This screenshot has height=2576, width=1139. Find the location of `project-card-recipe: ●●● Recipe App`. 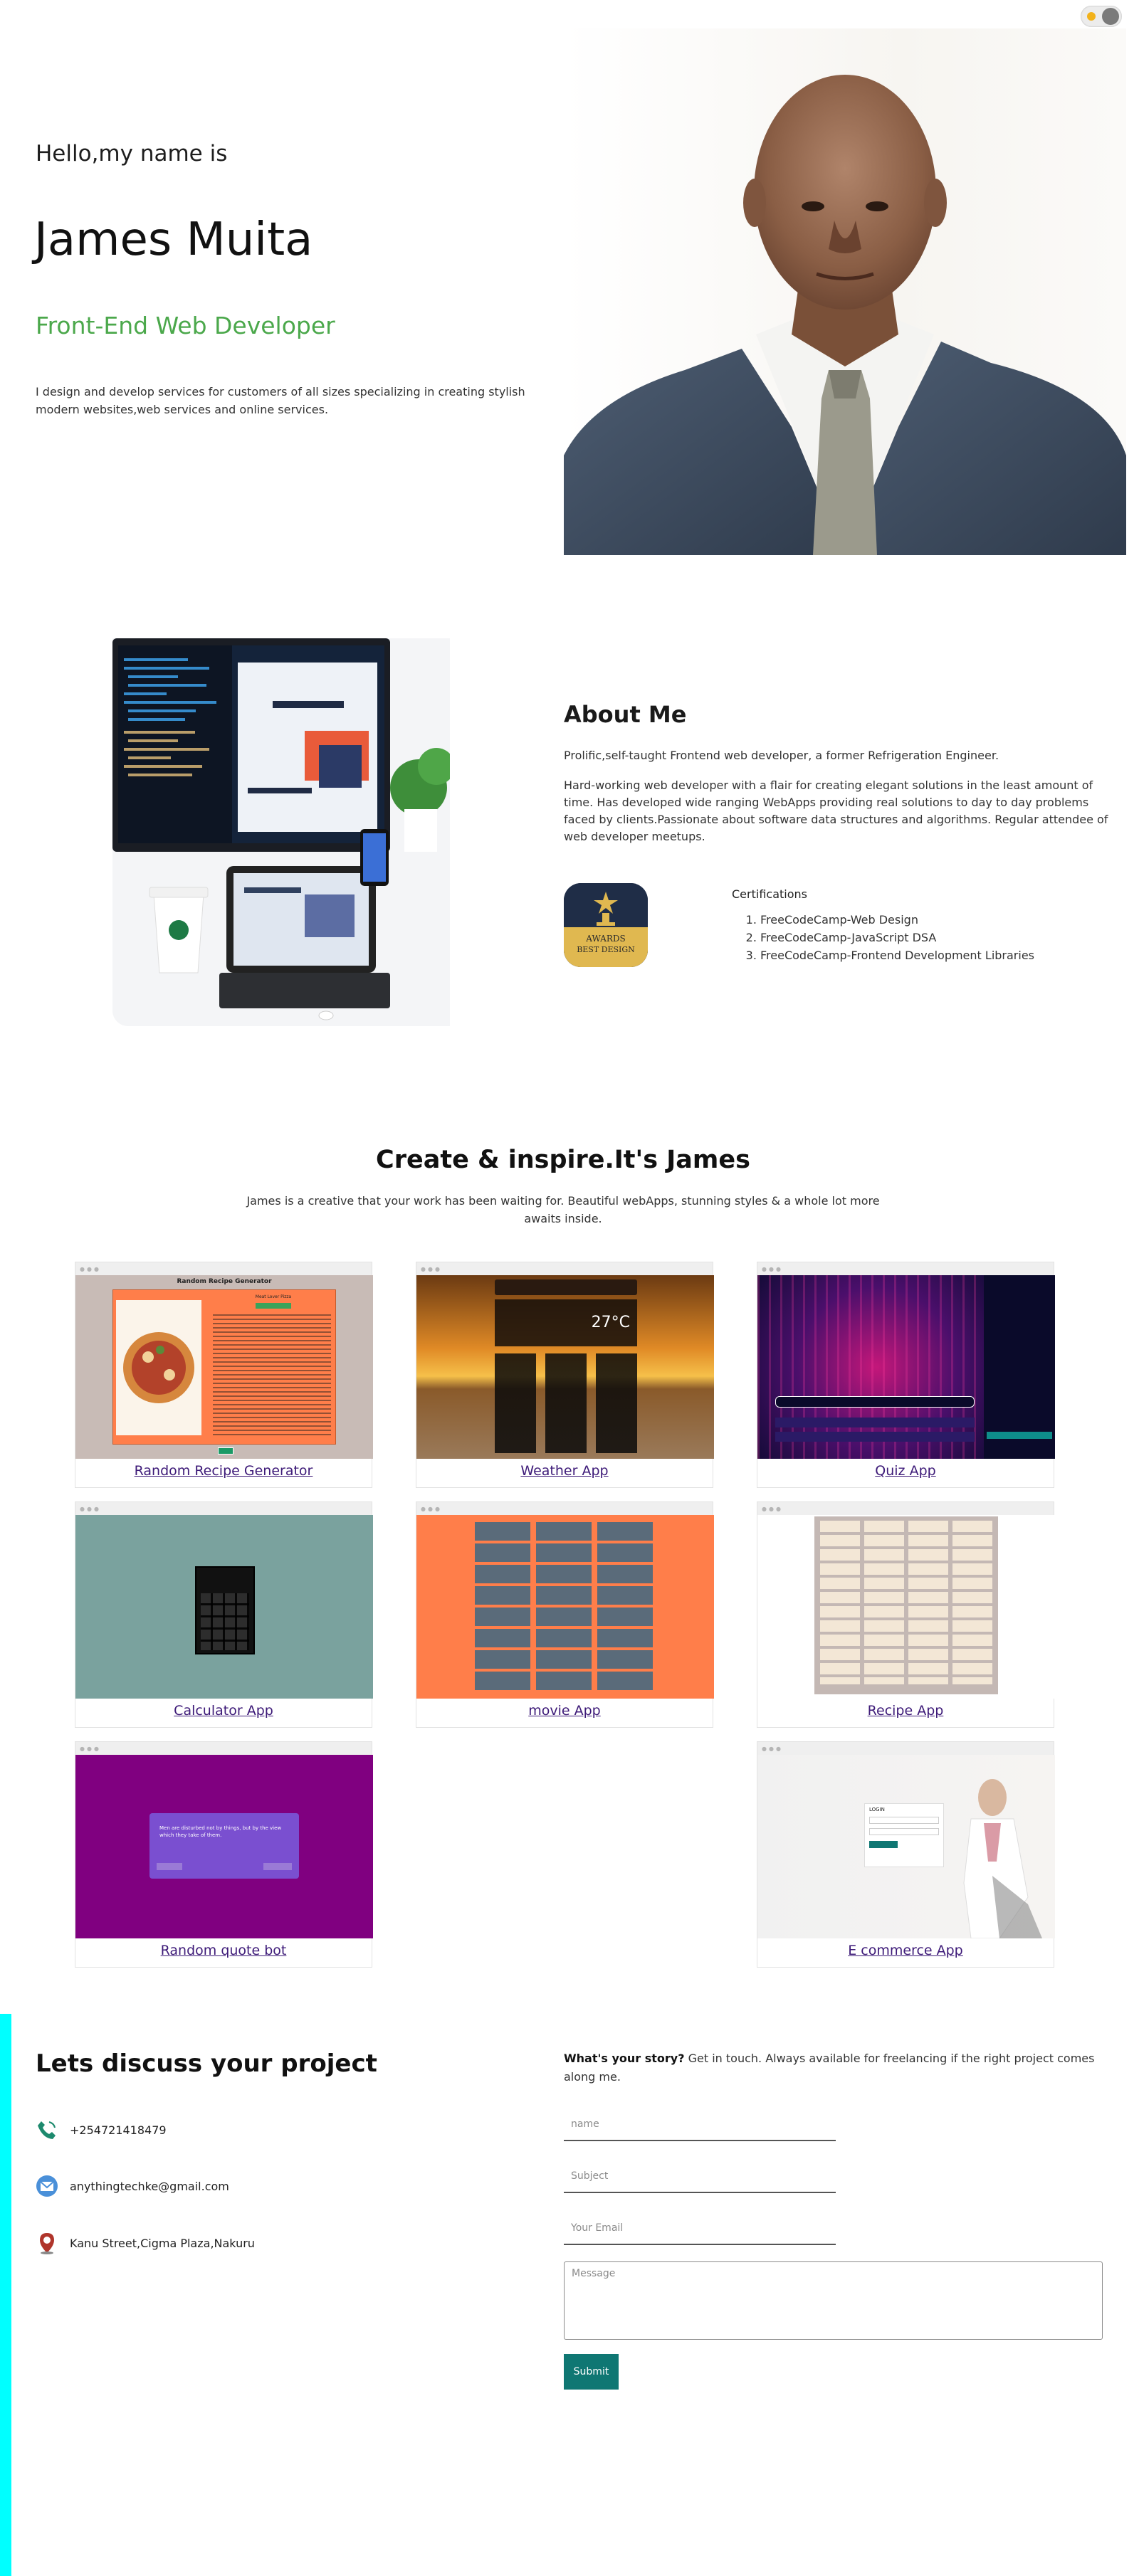

project-card-recipe: ●●● Recipe App is located at coordinates (906, 1615).